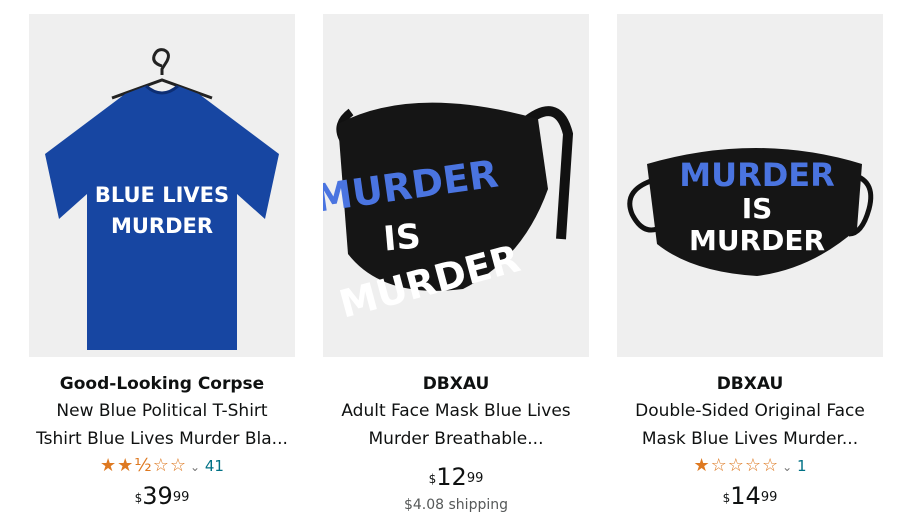 The height and width of the screenshot is (513, 910). I want to click on rating-count-link: 41, so click(214, 466).